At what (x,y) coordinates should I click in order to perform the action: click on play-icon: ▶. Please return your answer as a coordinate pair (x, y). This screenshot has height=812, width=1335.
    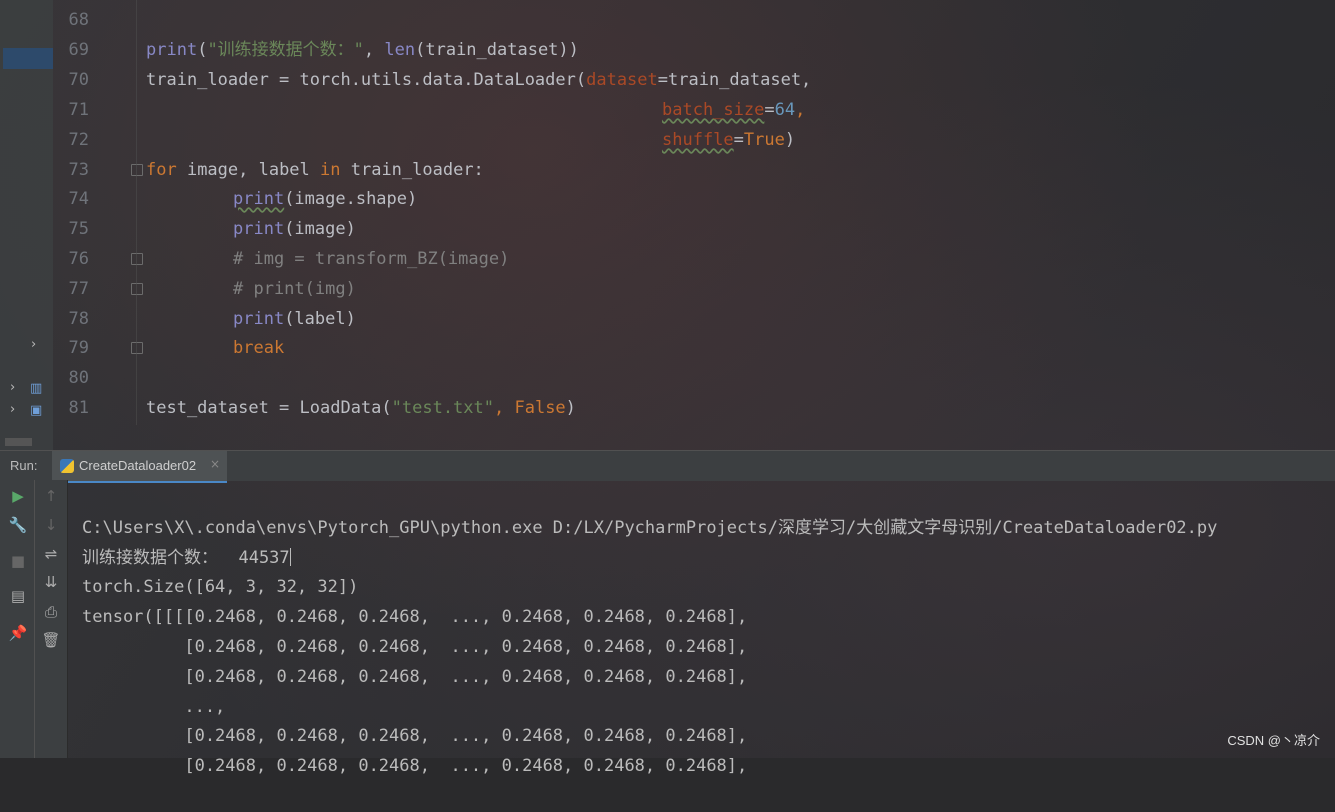
    Looking at the image, I should click on (18, 496).